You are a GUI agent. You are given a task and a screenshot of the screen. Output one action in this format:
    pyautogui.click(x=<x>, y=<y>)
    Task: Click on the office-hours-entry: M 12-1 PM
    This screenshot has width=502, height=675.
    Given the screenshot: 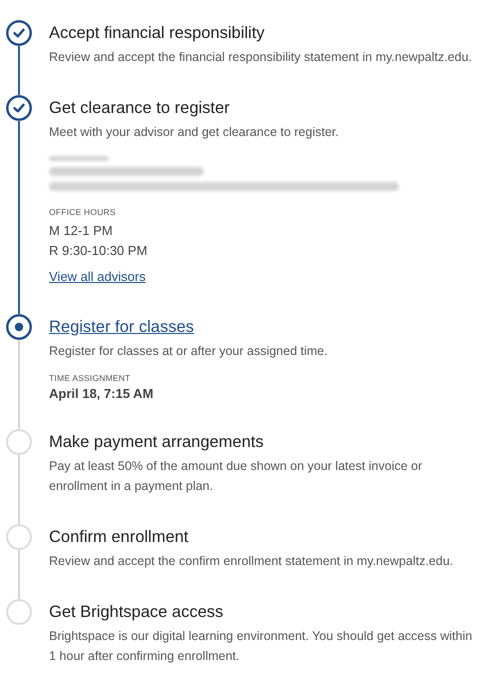 What is the action you would take?
    pyautogui.click(x=81, y=231)
    